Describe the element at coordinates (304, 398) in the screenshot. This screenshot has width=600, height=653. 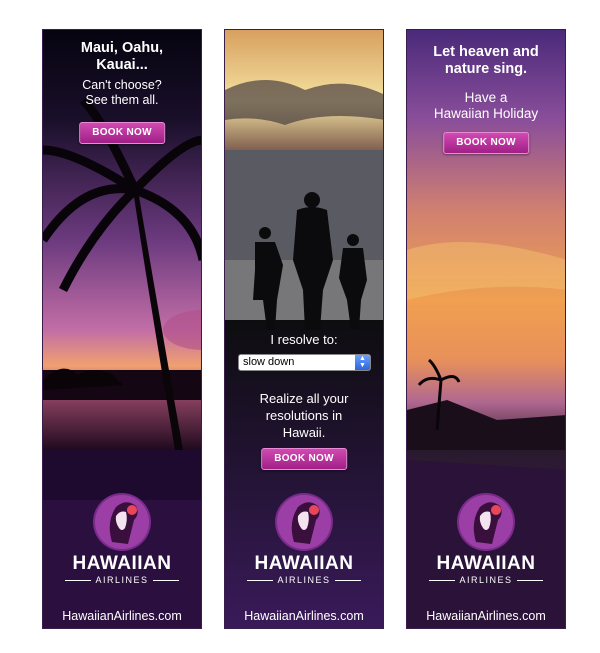
I see `message-line-1: Realize all your` at that location.